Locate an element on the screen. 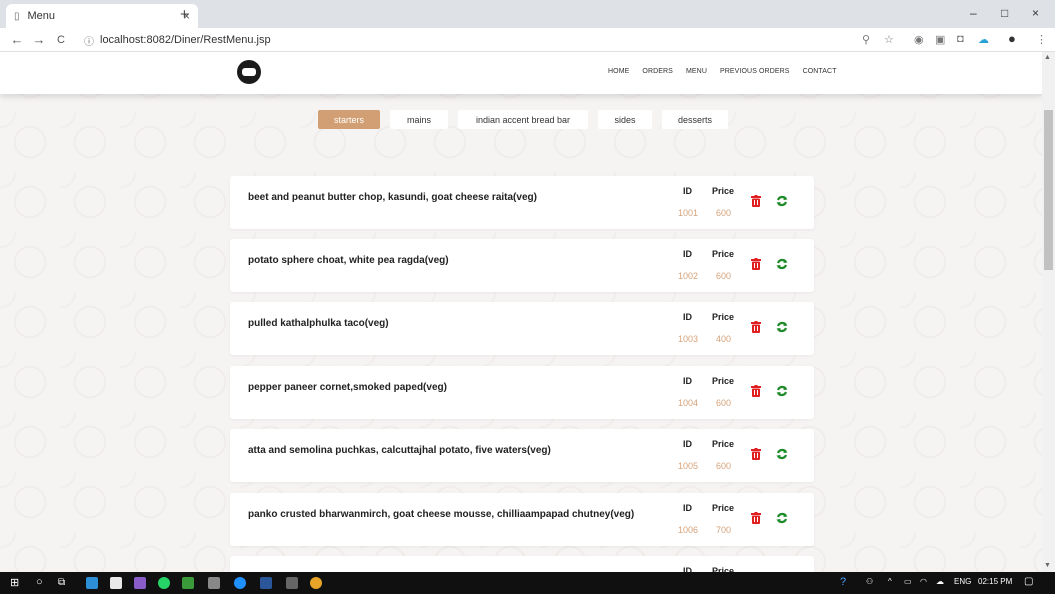  nav-home: HOME is located at coordinates (618, 71).